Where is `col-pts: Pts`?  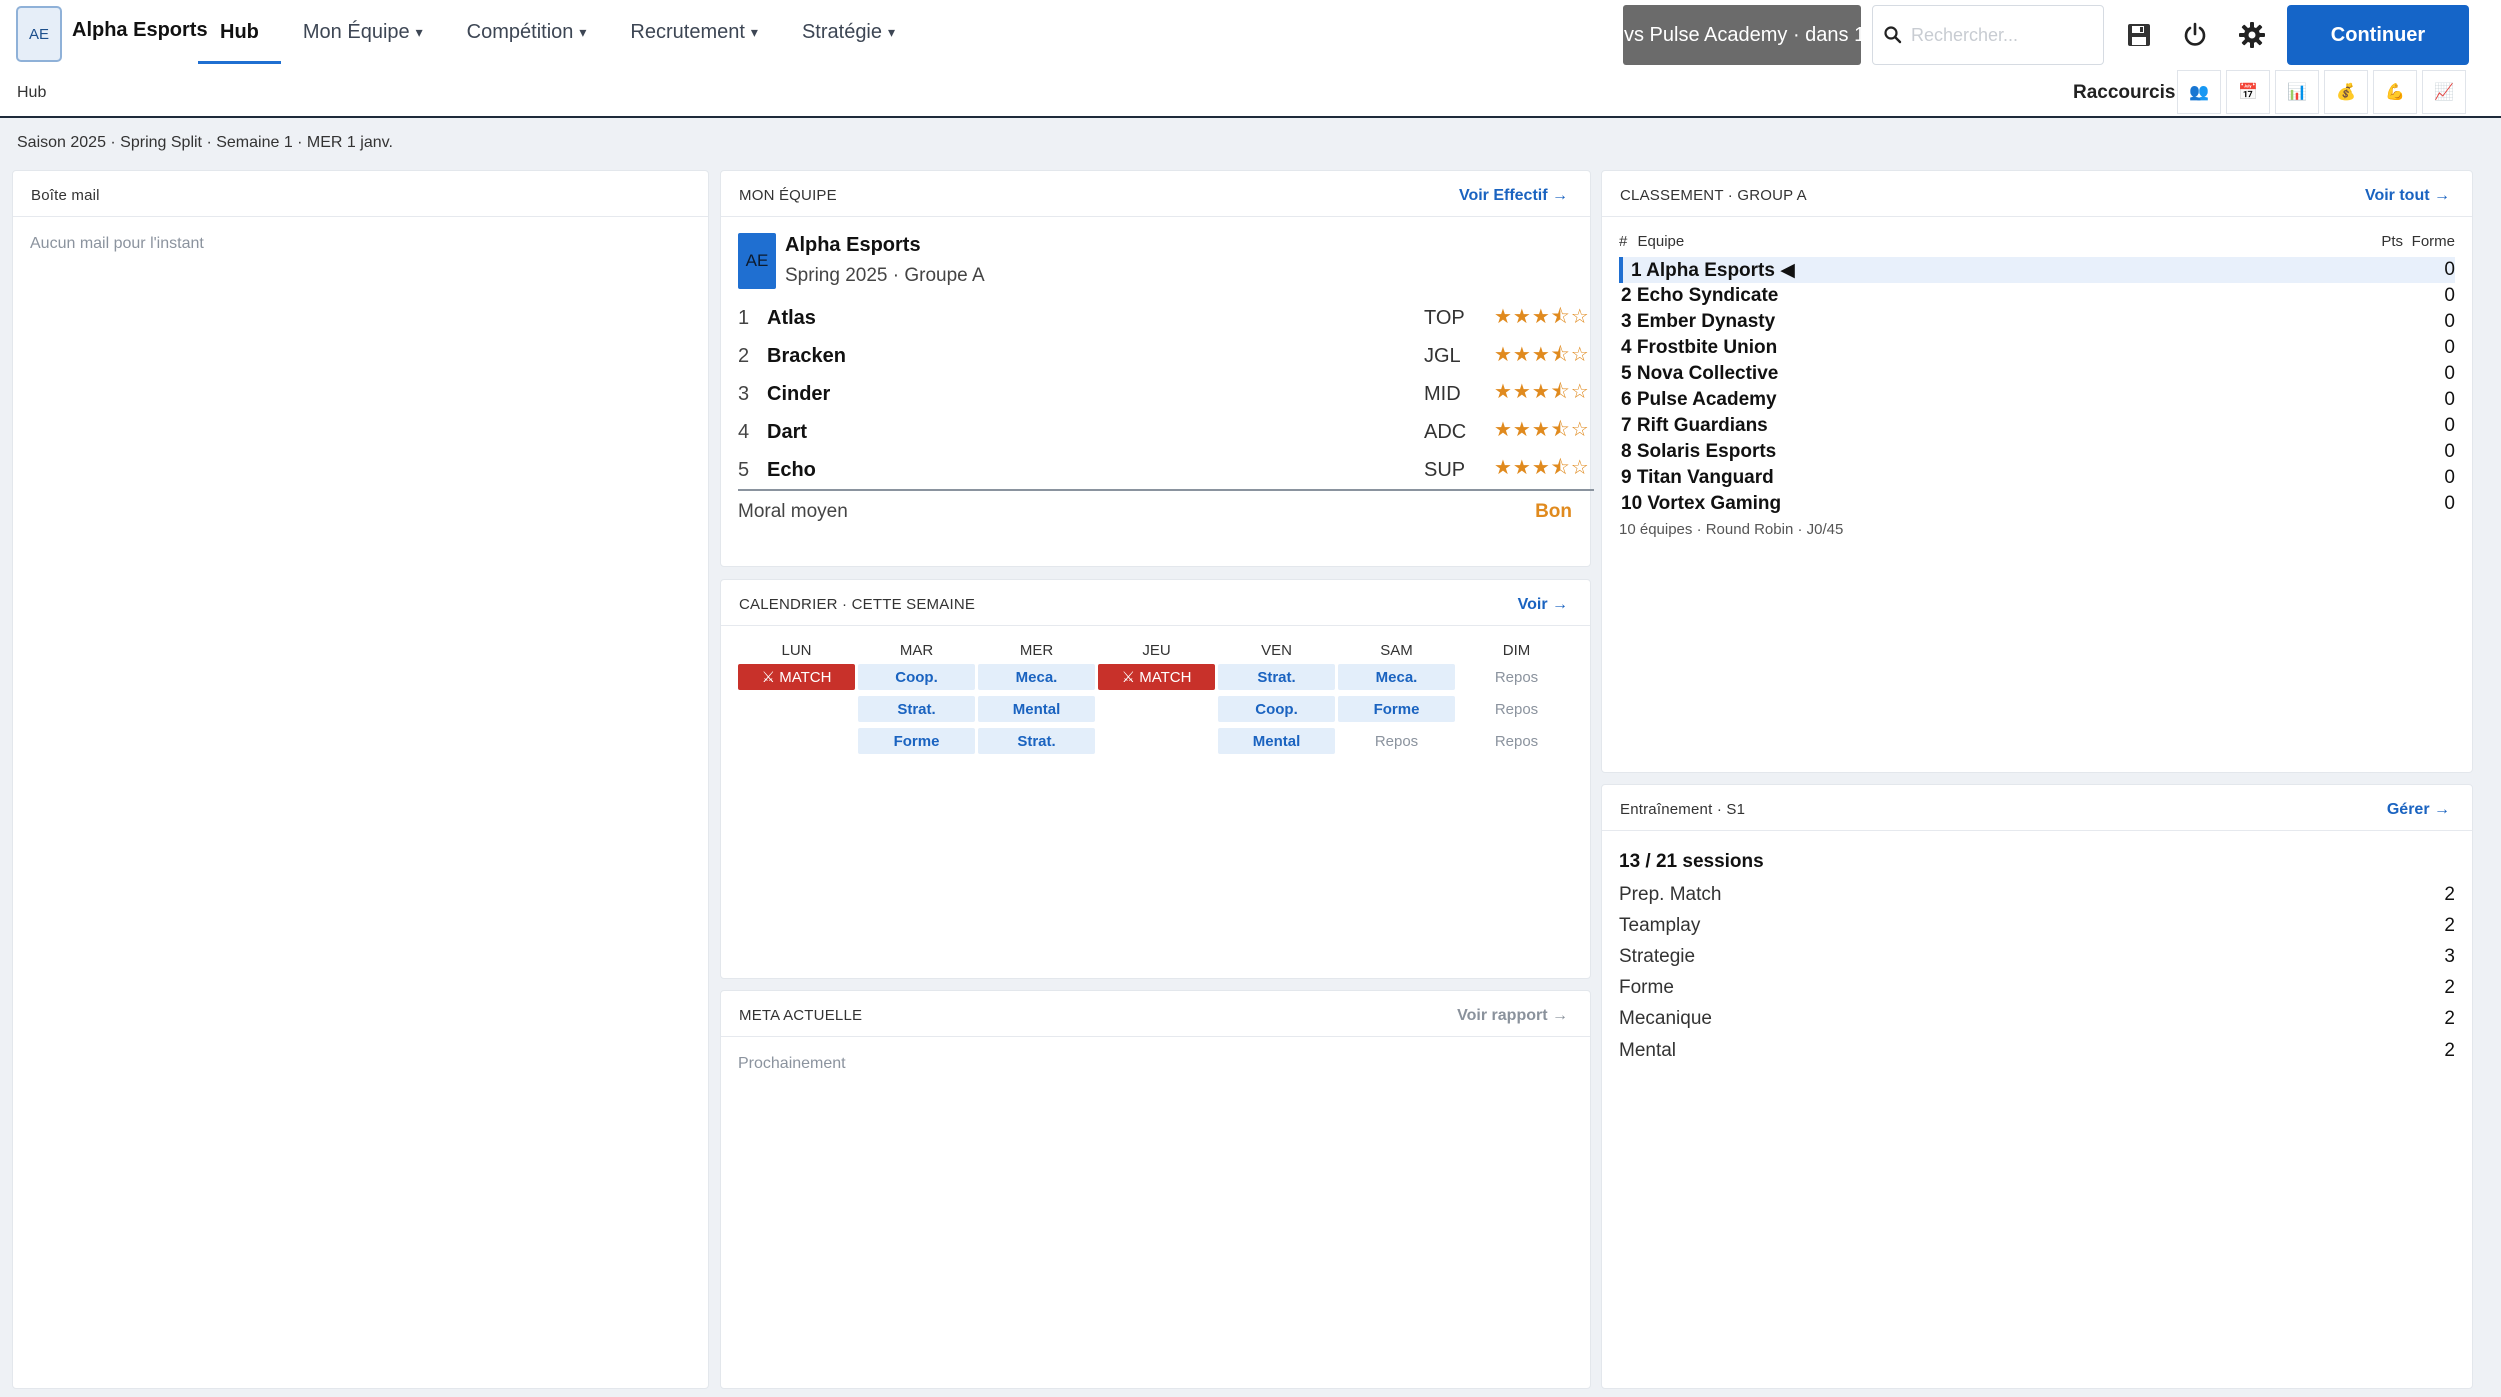
col-pts: Pts is located at coordinates (2392, 241).